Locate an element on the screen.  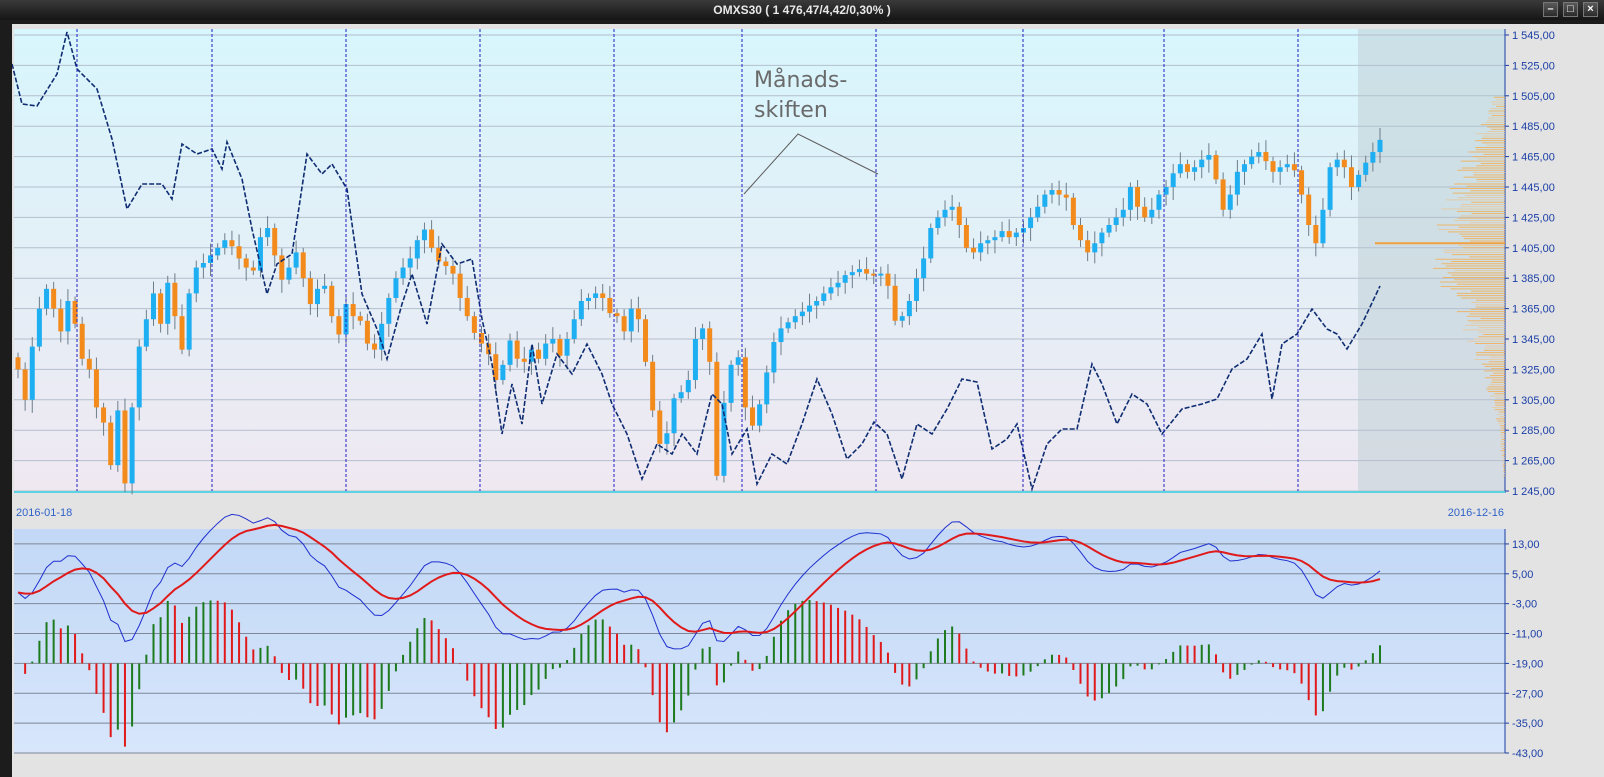
annotation-text-line1: Månads- is located at coordinates (800, 80).